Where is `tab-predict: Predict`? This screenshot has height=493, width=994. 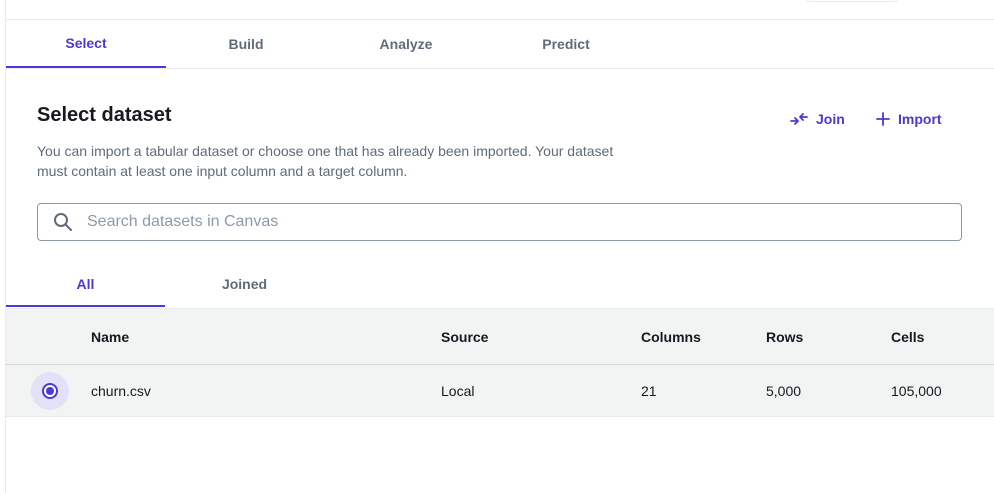 tab-predict: Predict is located at coordinates (566, 43).